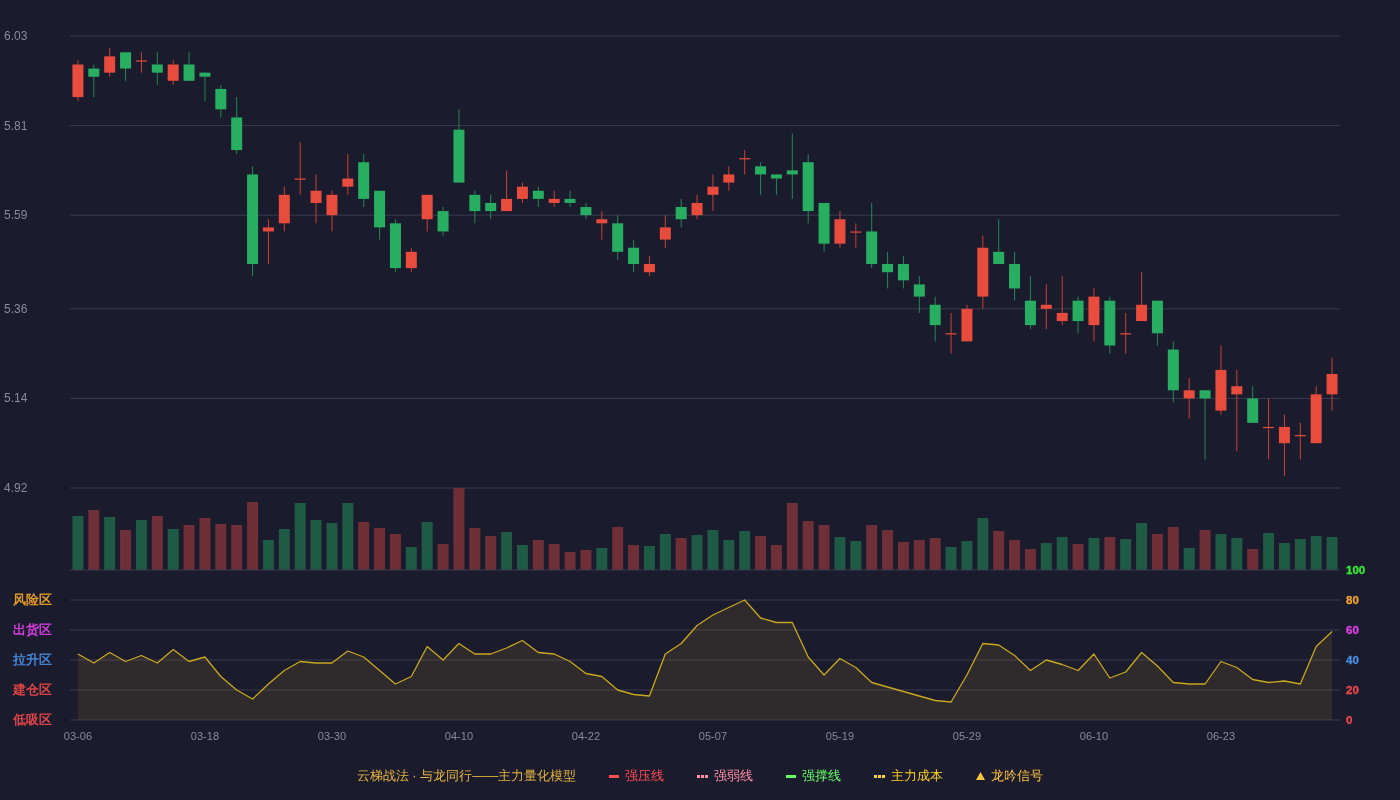 The image size is (1400, 800). I want to click on date-label: 03-06, so click(77, 736).